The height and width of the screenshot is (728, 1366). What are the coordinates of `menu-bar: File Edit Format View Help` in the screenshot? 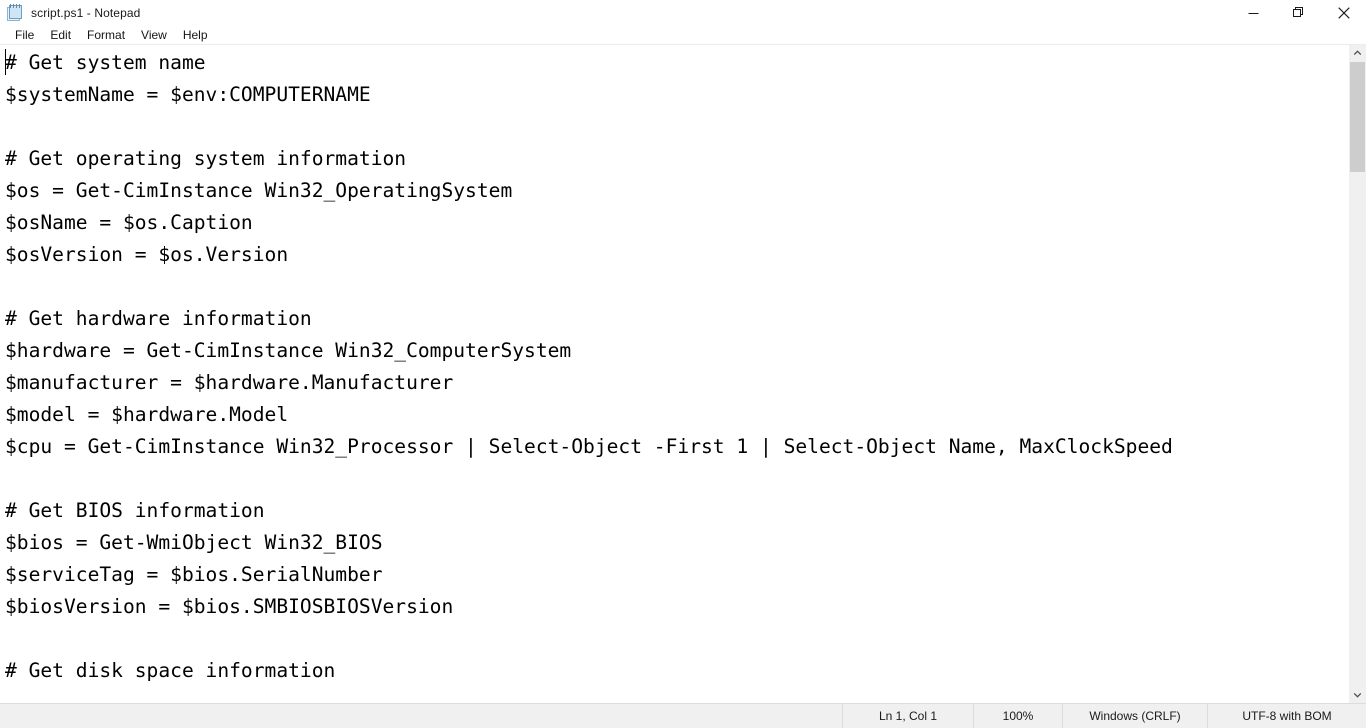 It's located at (683, 35).